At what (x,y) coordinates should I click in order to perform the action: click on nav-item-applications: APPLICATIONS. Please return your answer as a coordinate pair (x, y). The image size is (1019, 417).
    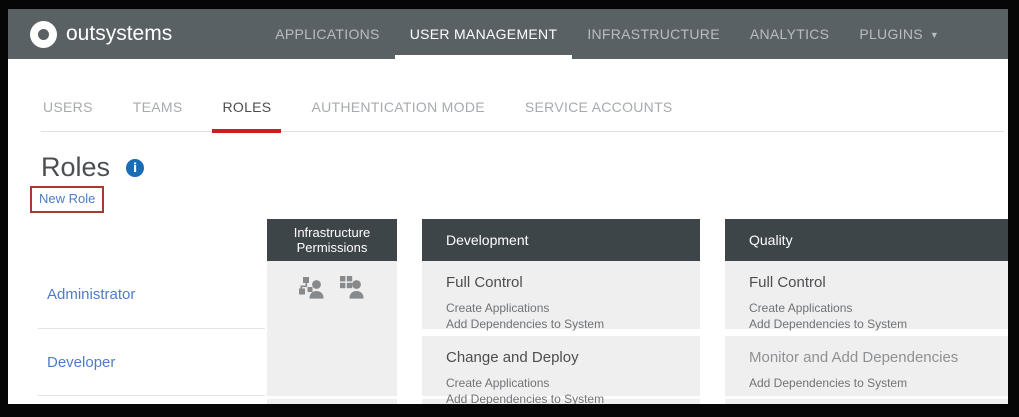
    Looking at the image, I should click on (327, 34).